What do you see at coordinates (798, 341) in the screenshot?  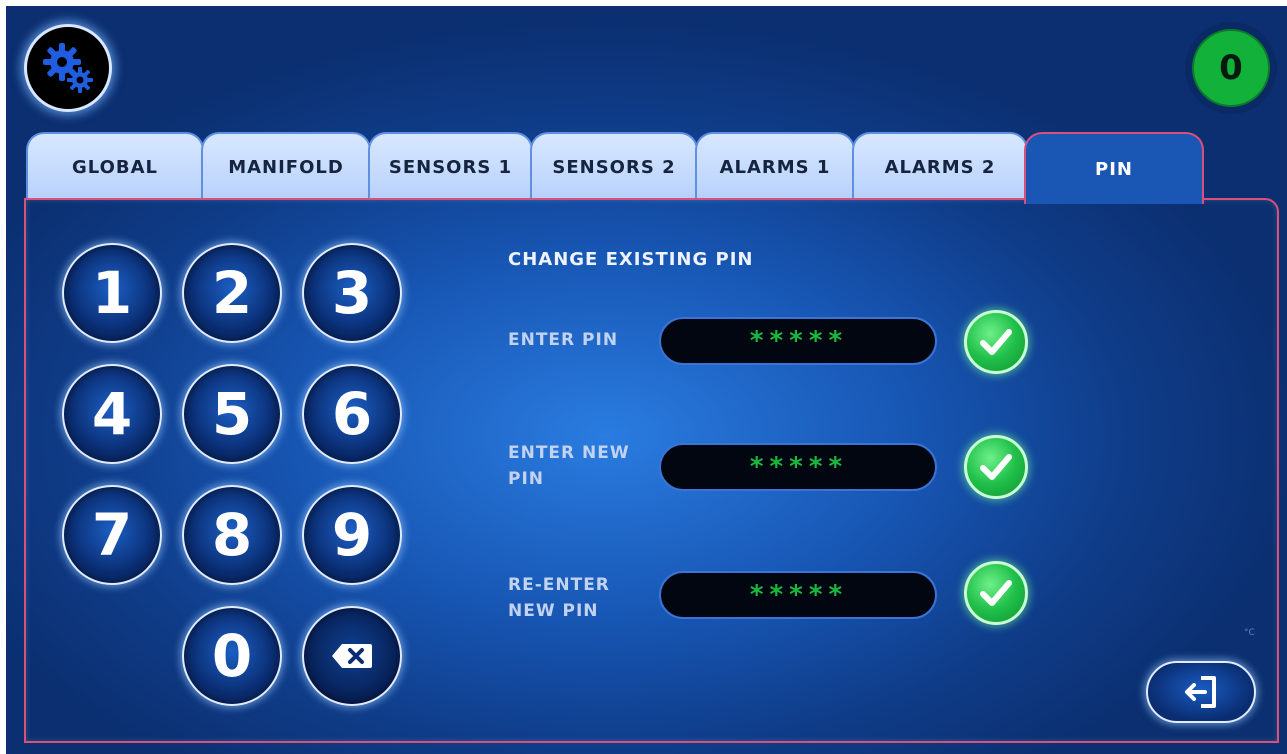 I see `enter-pin-field: *****` at bounding box center [798, 341].